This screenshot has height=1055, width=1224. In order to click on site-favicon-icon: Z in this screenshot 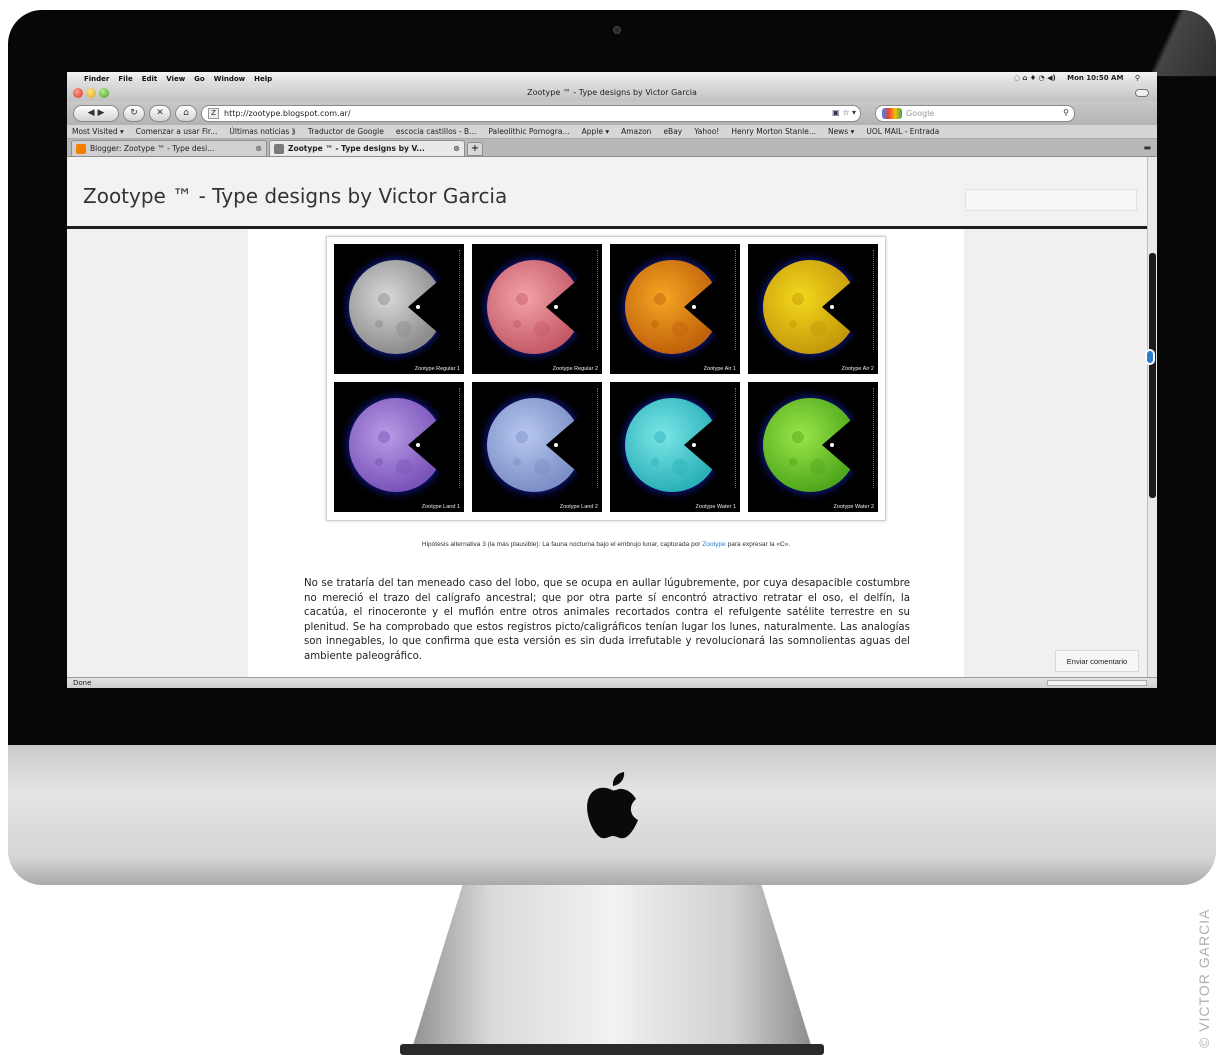, I will do `click(213, 113)`.